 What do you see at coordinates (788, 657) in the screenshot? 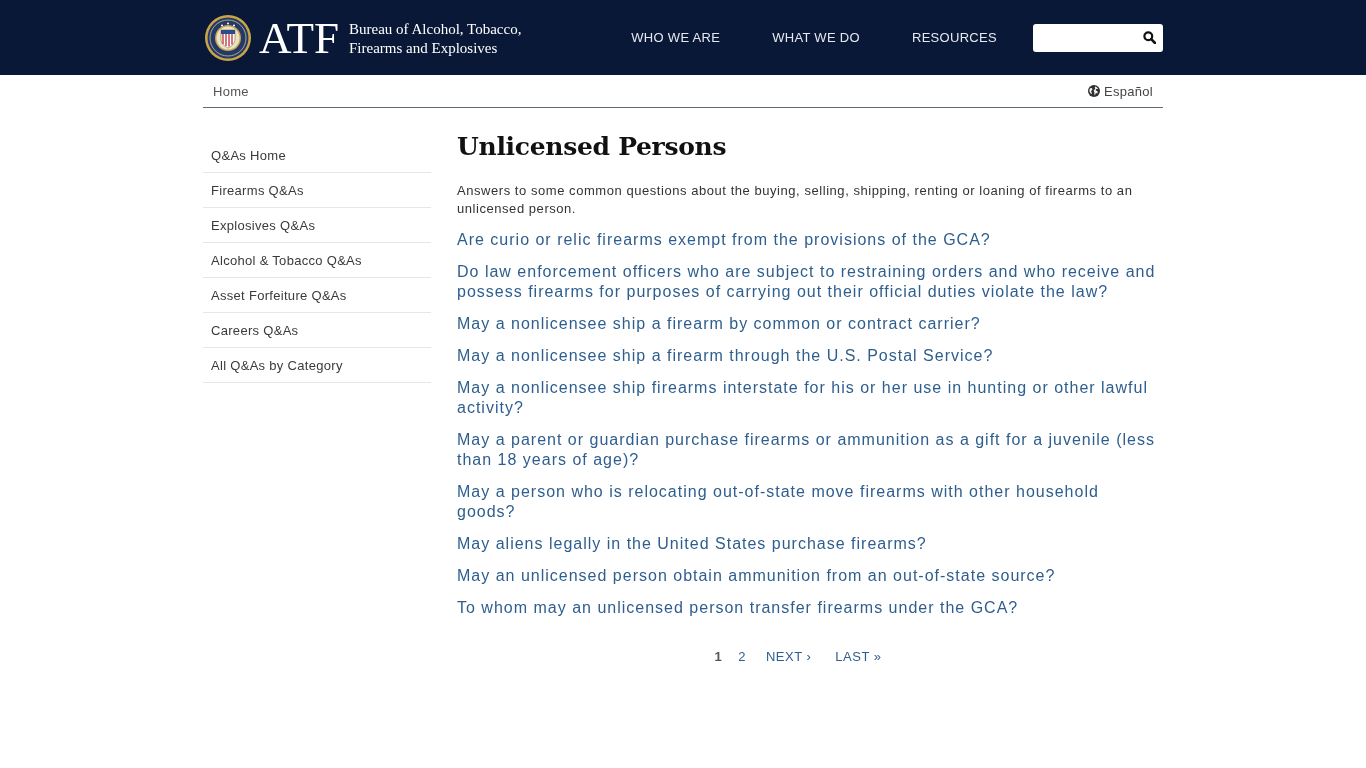
I see `pager-link: NEXT ›` at bounding box center [788, 657].